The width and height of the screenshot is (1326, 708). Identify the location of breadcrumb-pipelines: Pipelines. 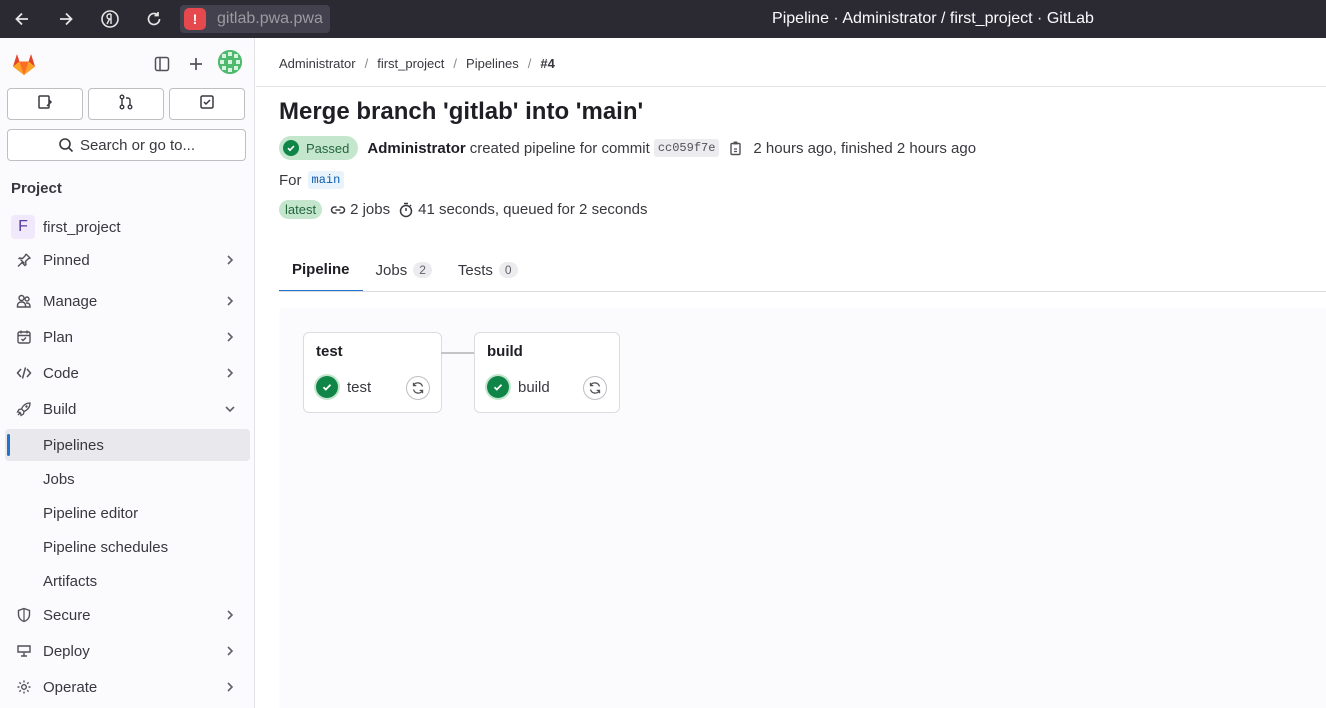
(492, 63).